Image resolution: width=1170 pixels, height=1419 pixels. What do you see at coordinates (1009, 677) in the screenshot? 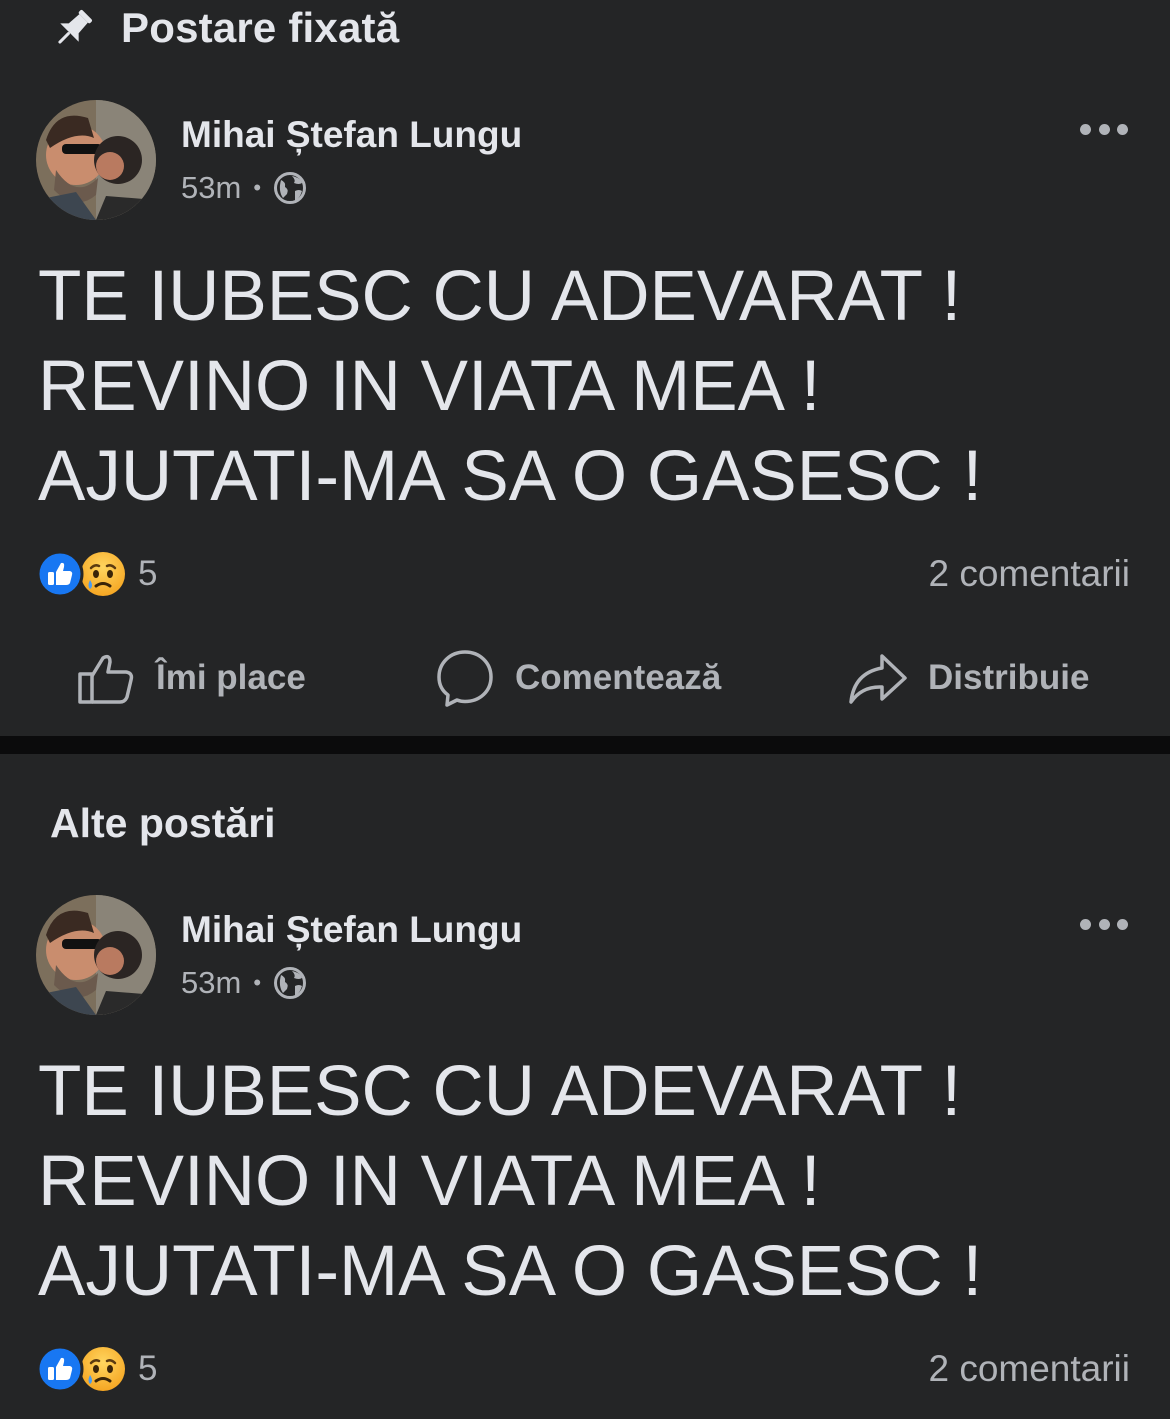
I see `share-label: Distribuie` at bounding box center [1009, 677].